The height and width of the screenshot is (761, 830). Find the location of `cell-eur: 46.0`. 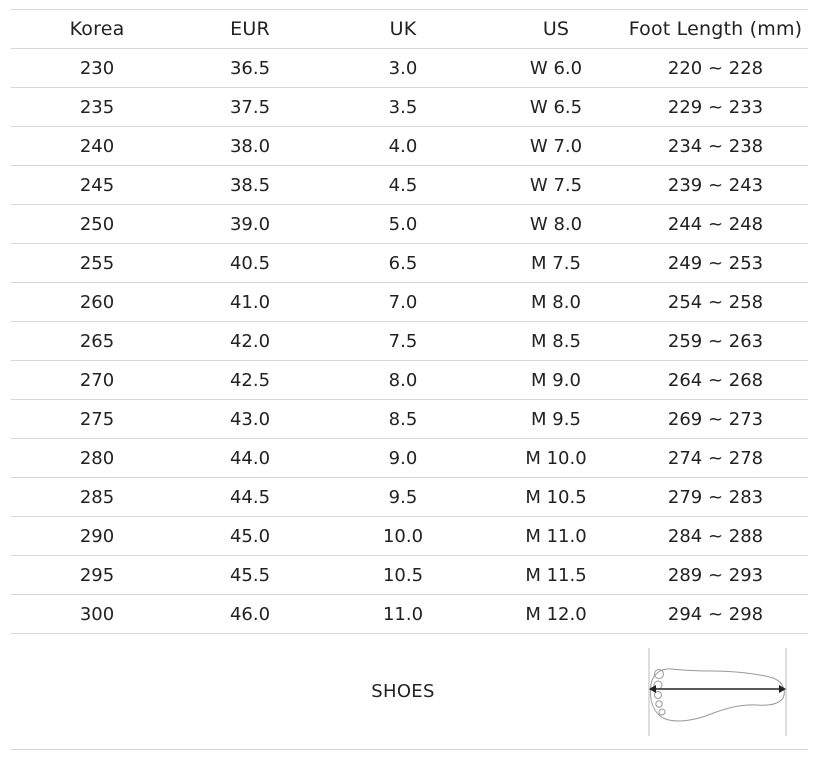

cell-eur: 46.0 is located at coordinates (250, 614).